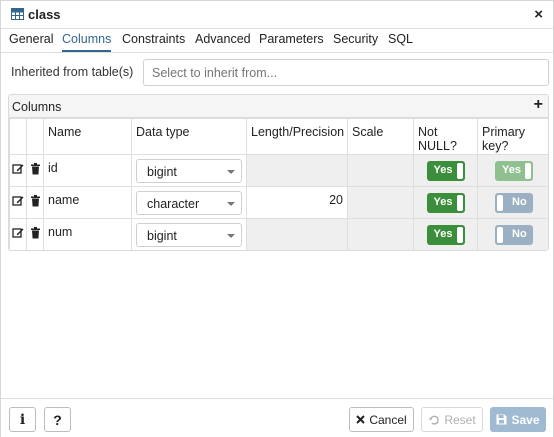  I want to click on column-name-cell: name, so click(87, 202).